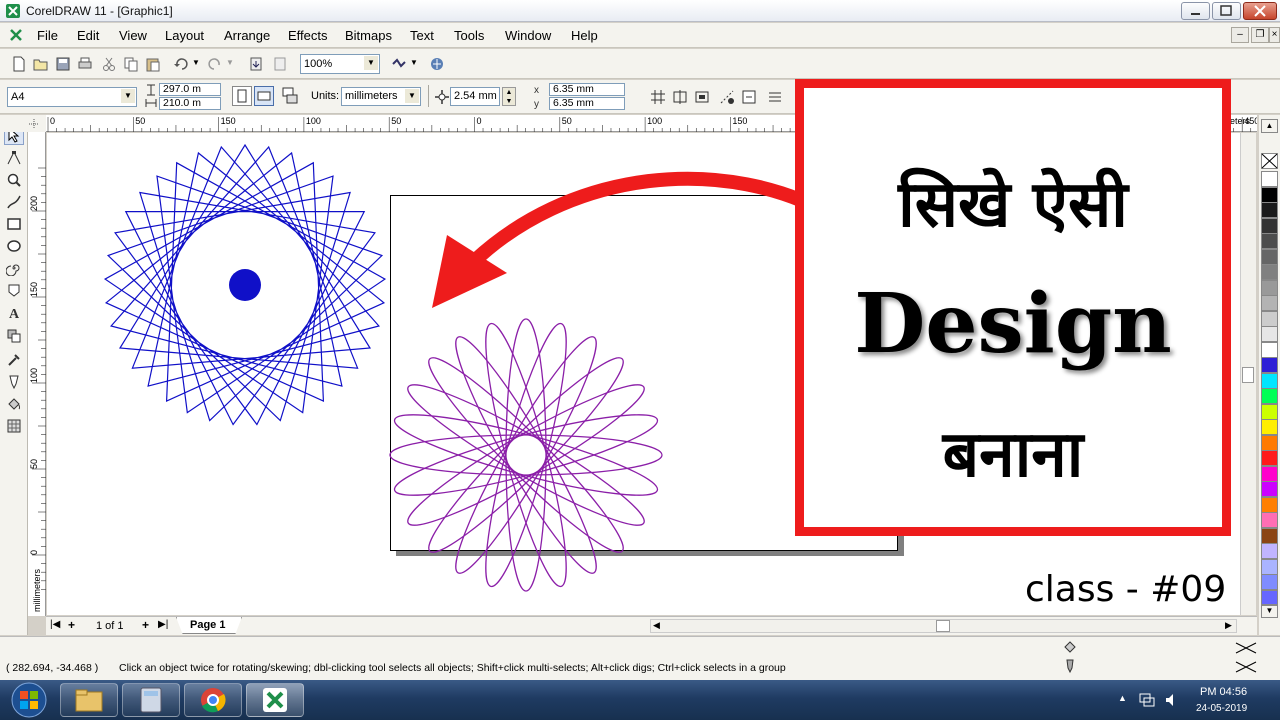 The image size is (1280, 720). I want to click on horizontal-scrollbar: ◀ ▶, so click(943, 626).